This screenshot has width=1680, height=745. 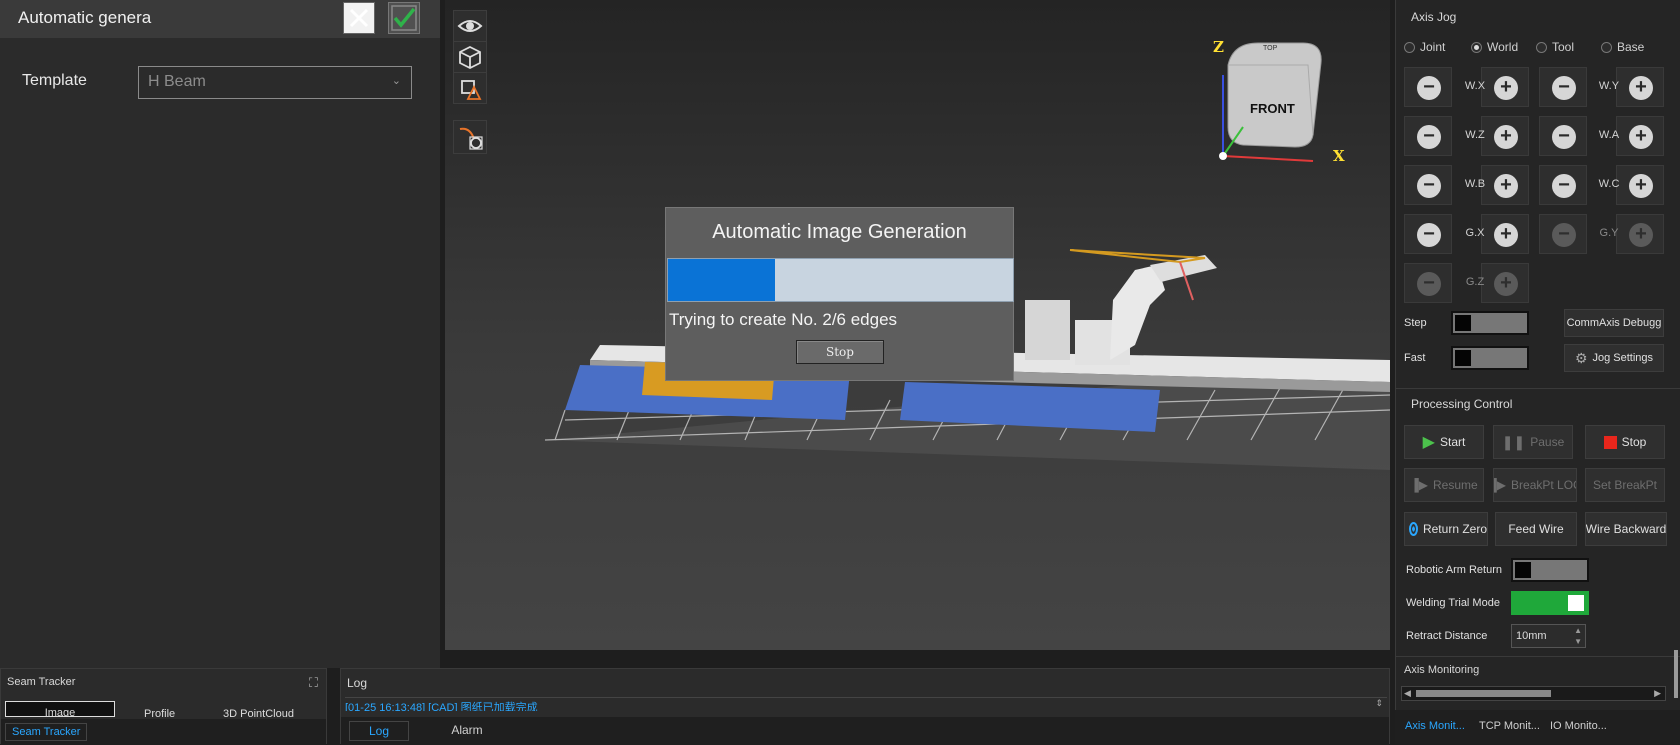 I want to click on commaxis-debug-button: CommAxis Debugg, so click(x=1614, y=323).